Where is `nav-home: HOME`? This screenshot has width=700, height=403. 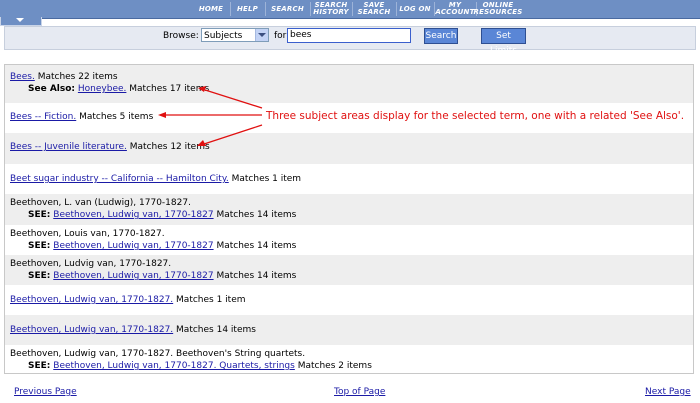
nav-home: HOME is located at coordinates (211, 9).